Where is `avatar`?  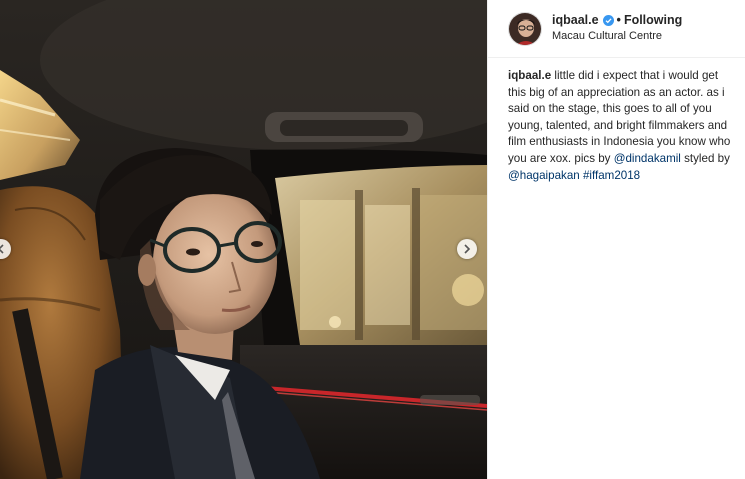 avatar is located at coordinates (525, 28).